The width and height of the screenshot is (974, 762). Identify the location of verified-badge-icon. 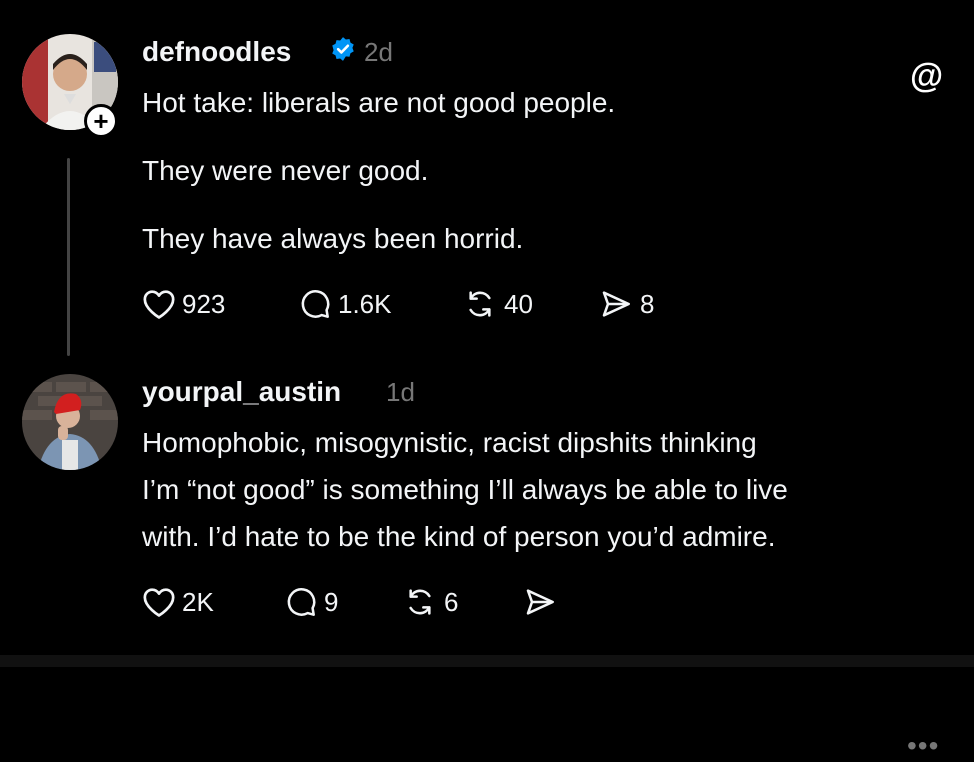
(343, 51).